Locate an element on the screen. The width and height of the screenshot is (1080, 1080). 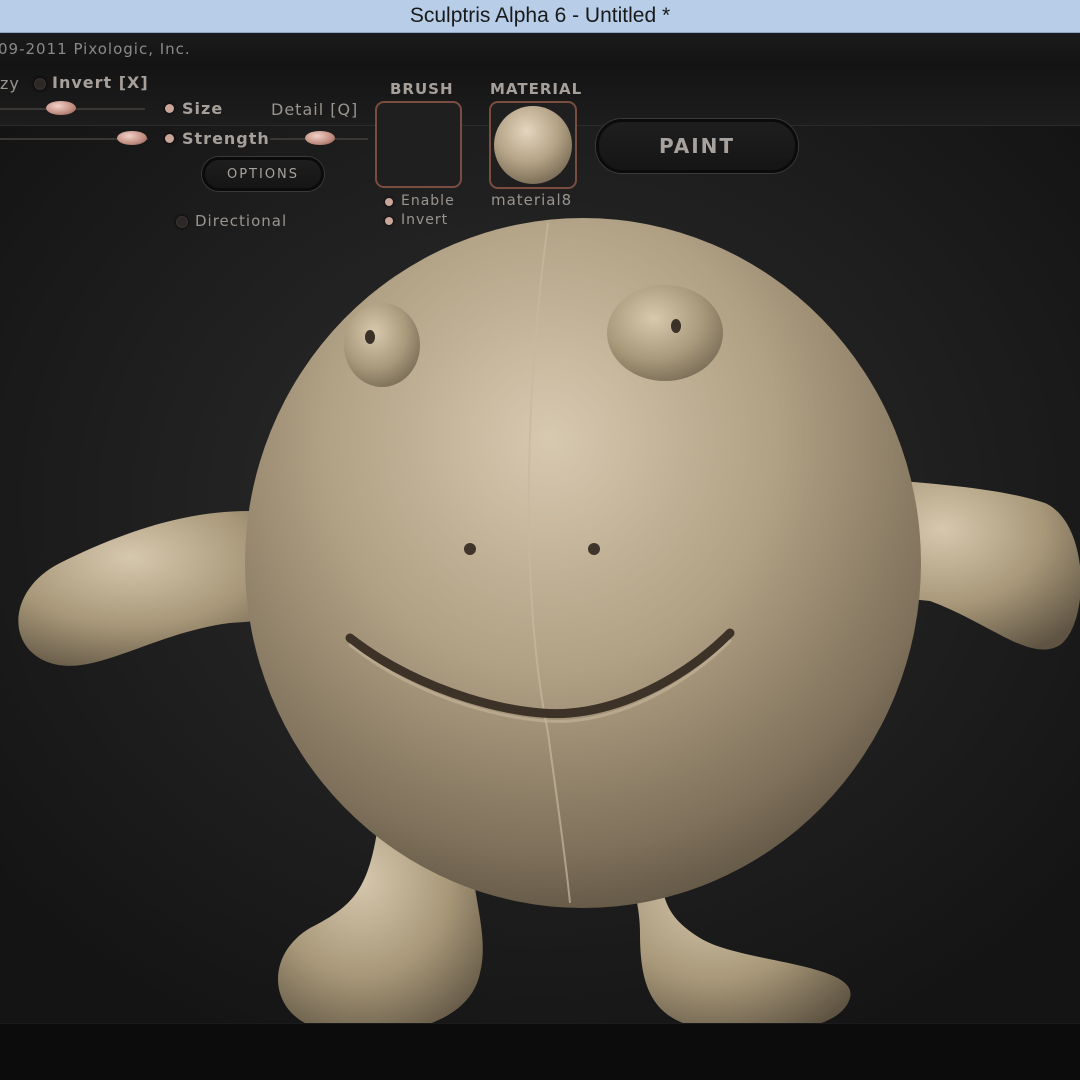
nostril-right is located at coordinates (594, 549).